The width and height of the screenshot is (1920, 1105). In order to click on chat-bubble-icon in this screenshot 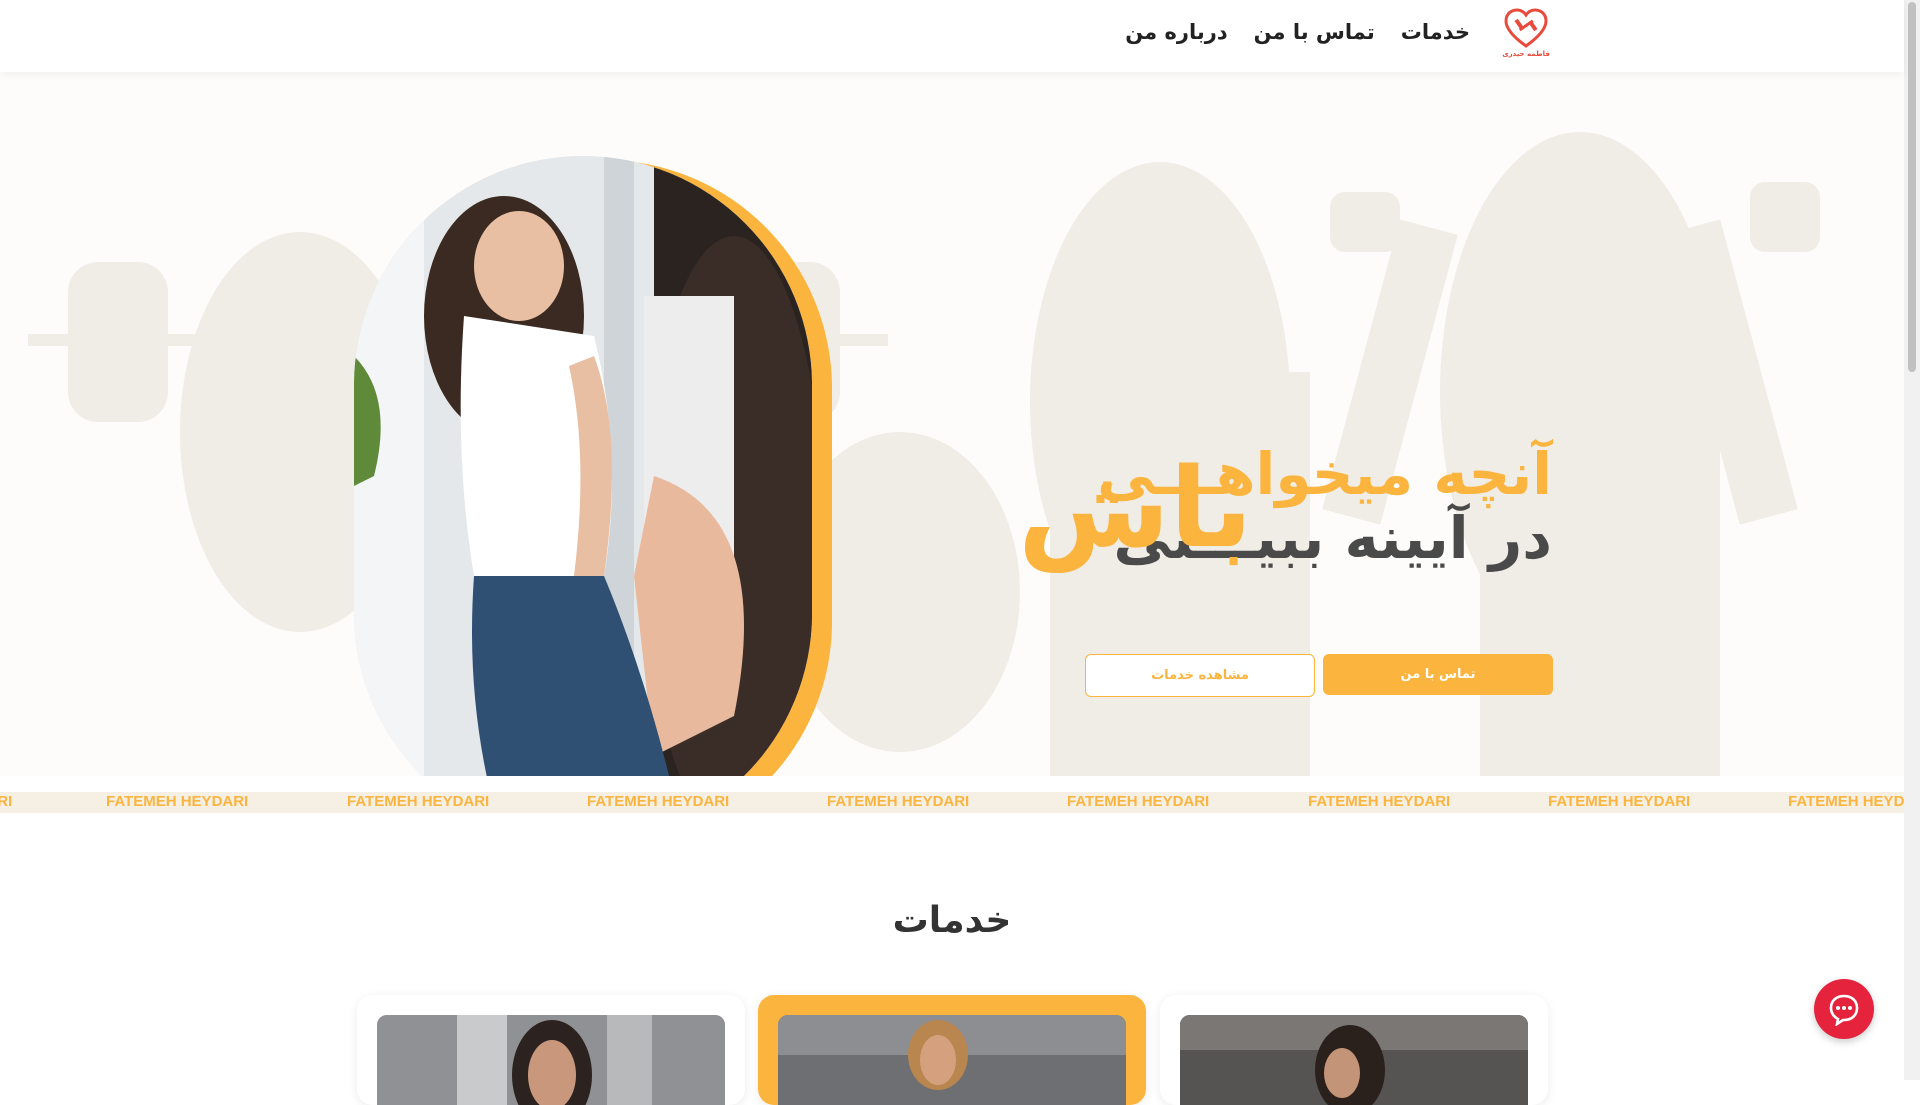, I will do `click(1844, 1010)`.